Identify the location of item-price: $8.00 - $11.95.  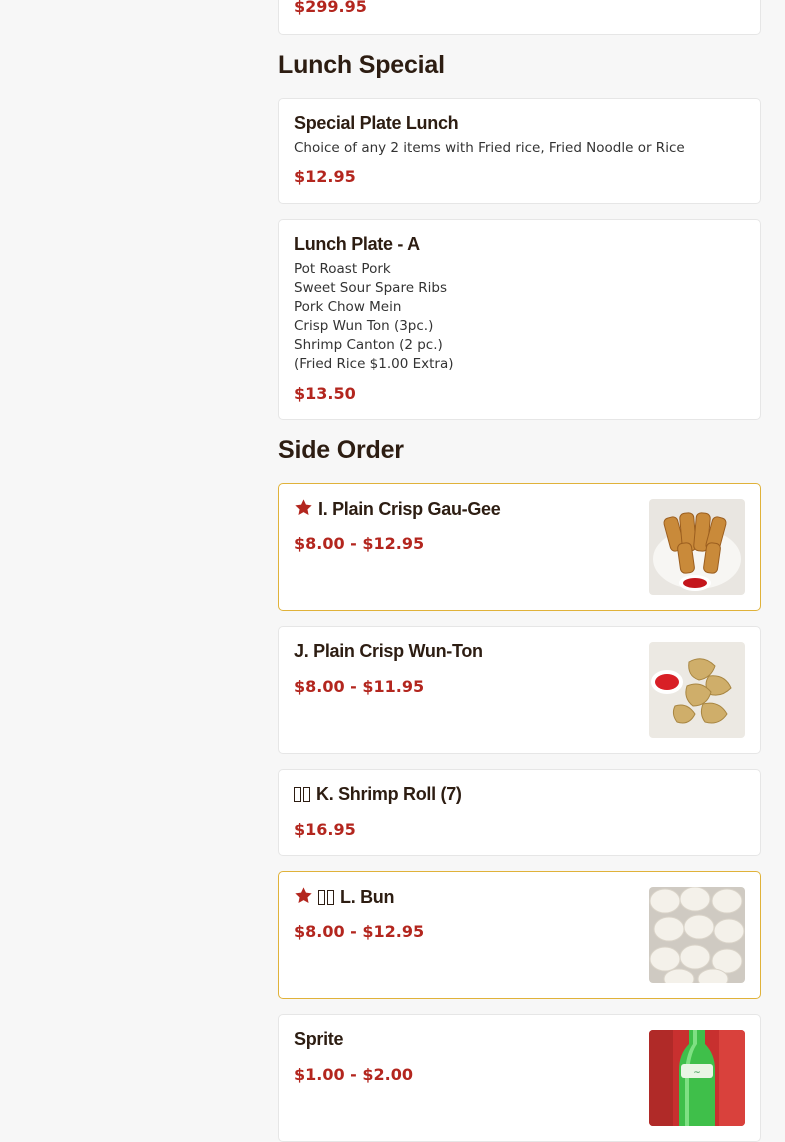
(359, 686).